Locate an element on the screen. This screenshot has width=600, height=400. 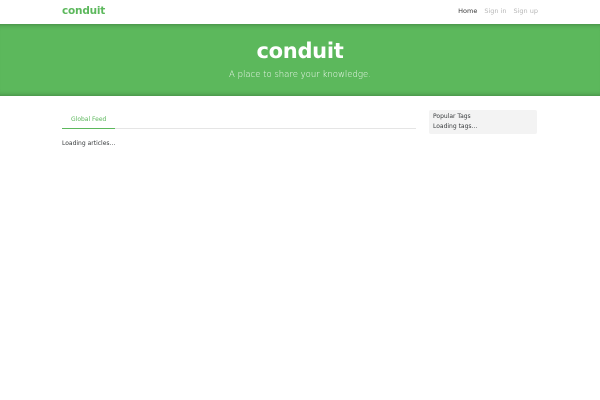
tab-global-feed: Global Feed is located at coordinates (89, 120).